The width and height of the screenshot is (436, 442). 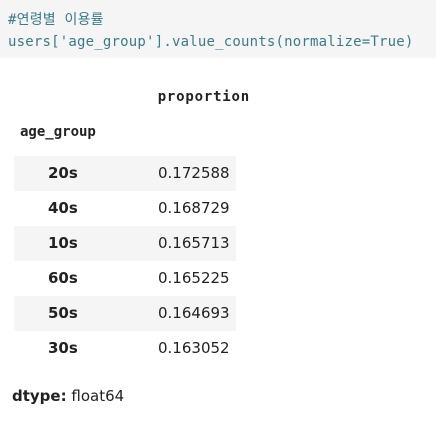 What do you see at coordinates (63, 313) in the screenshot?
I see `row-index: 50s` at bounding box center [63, 313].